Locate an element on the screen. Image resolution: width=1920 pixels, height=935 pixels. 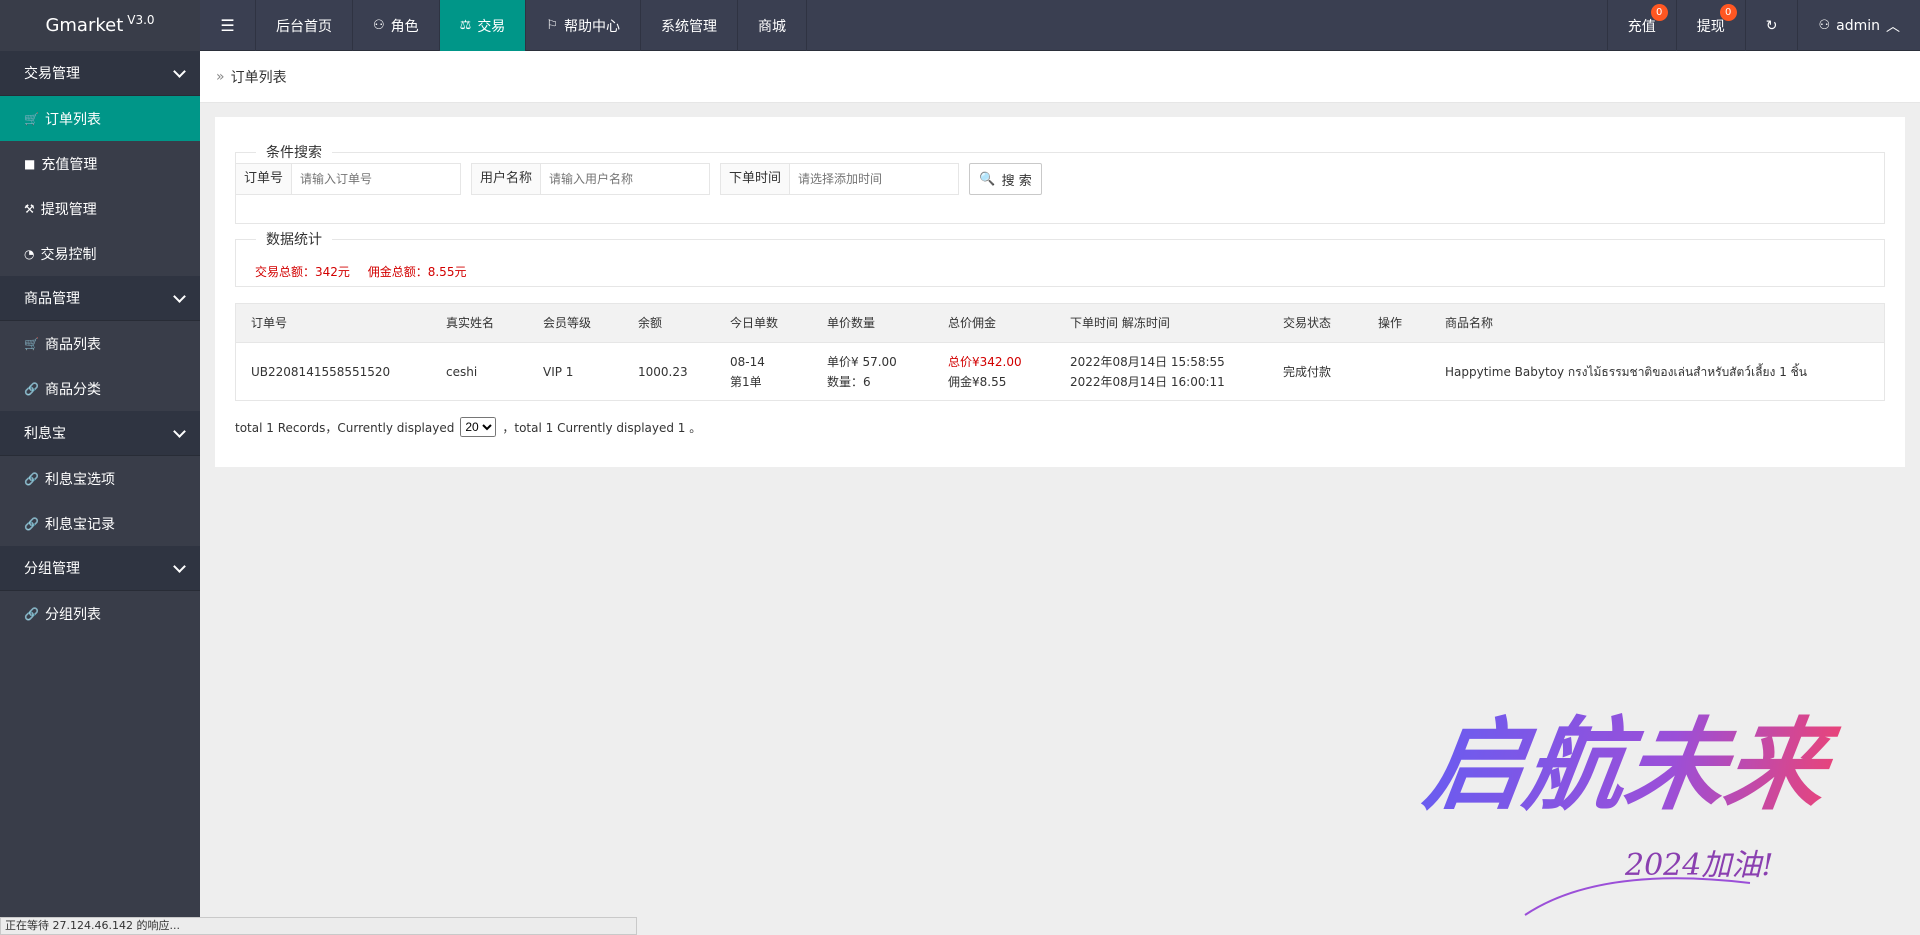
search-button: 🔍 搜 索 is located at coordinates (1006, 179).